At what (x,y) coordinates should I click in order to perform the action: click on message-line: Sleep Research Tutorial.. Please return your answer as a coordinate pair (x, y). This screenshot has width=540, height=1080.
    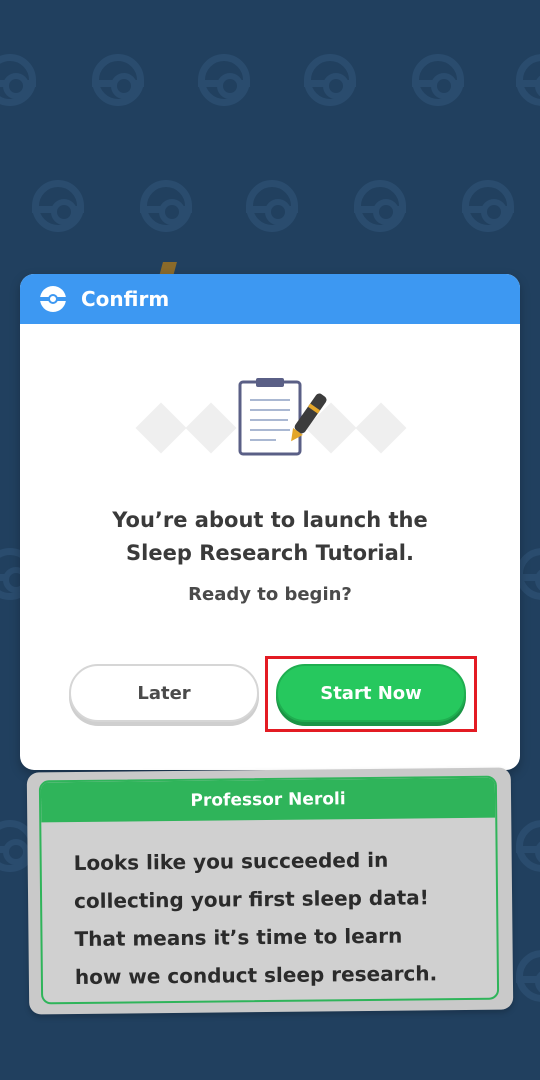
    Looking at the image, I should click on (270, 553).